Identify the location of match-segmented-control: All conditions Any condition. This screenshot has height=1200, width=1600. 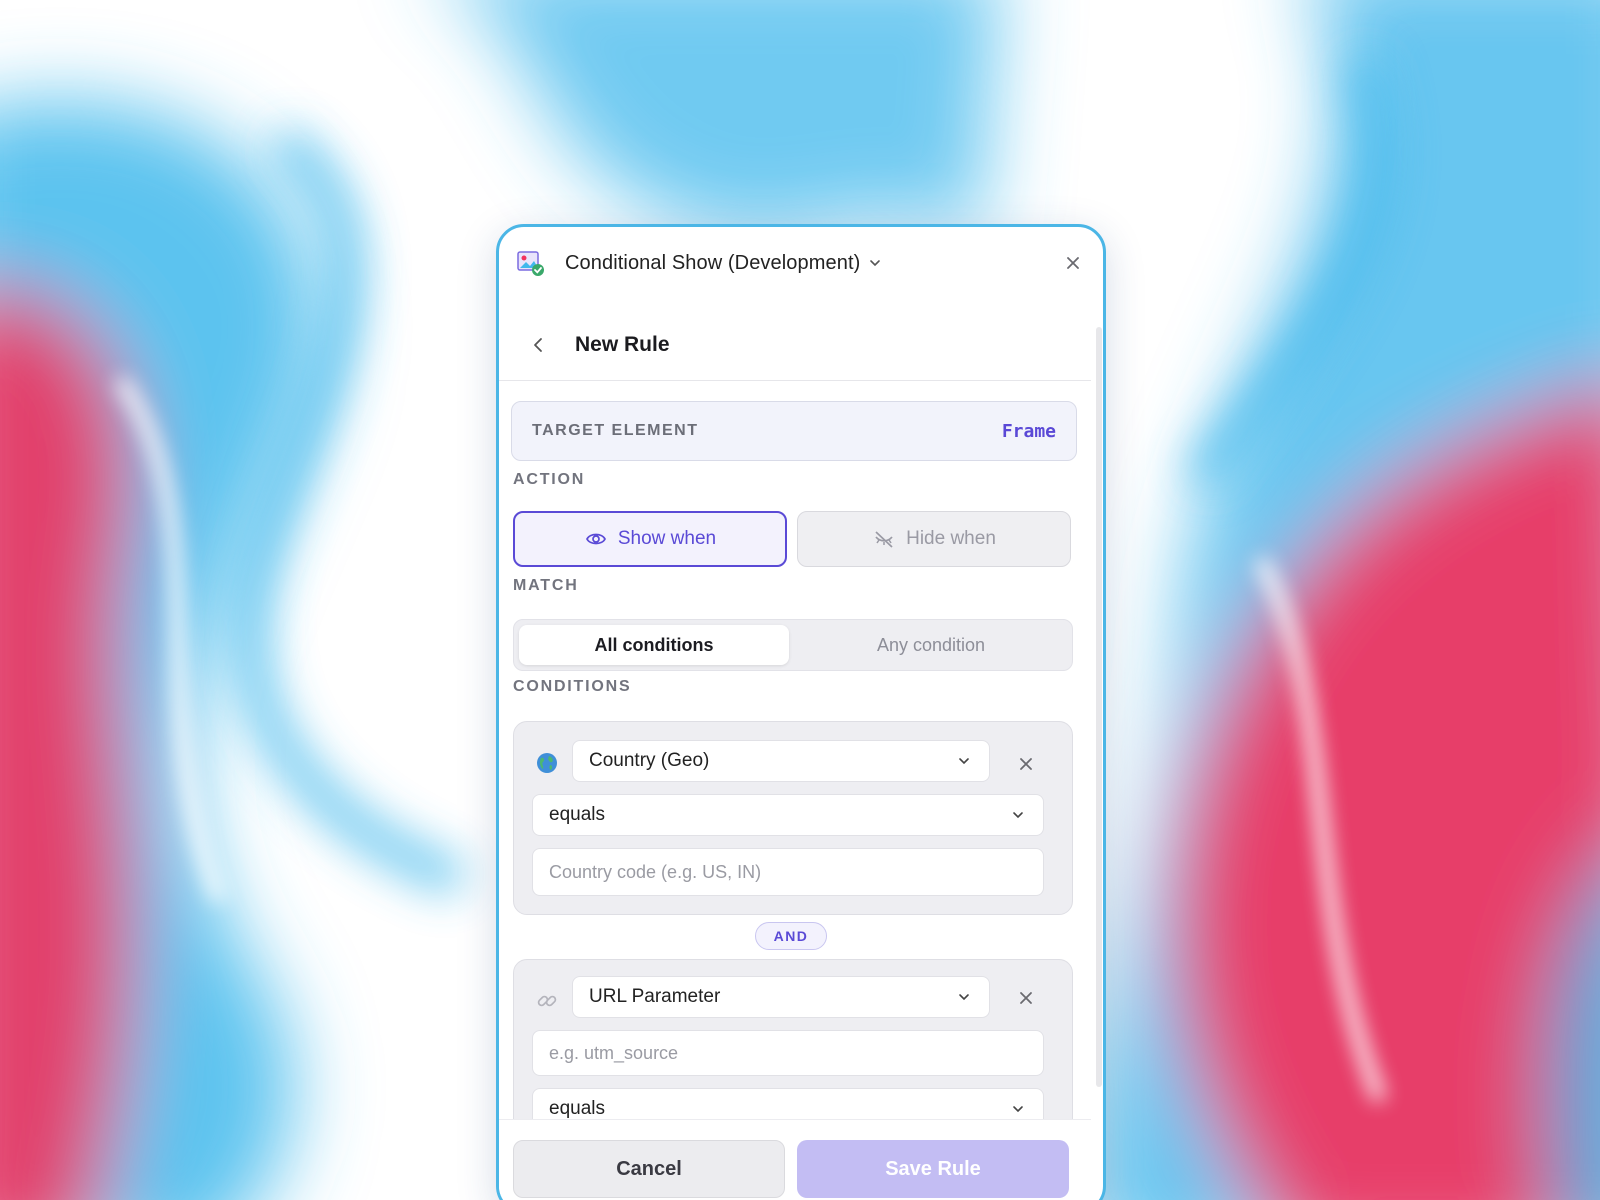
(793, 645).